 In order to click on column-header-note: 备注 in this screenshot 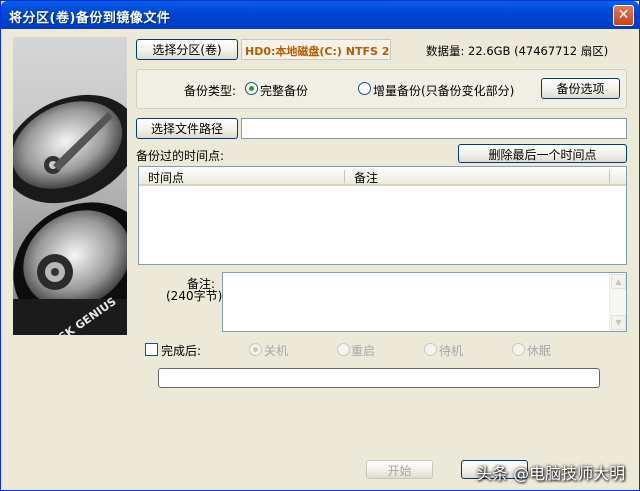, I will do `click(366, 177)`.